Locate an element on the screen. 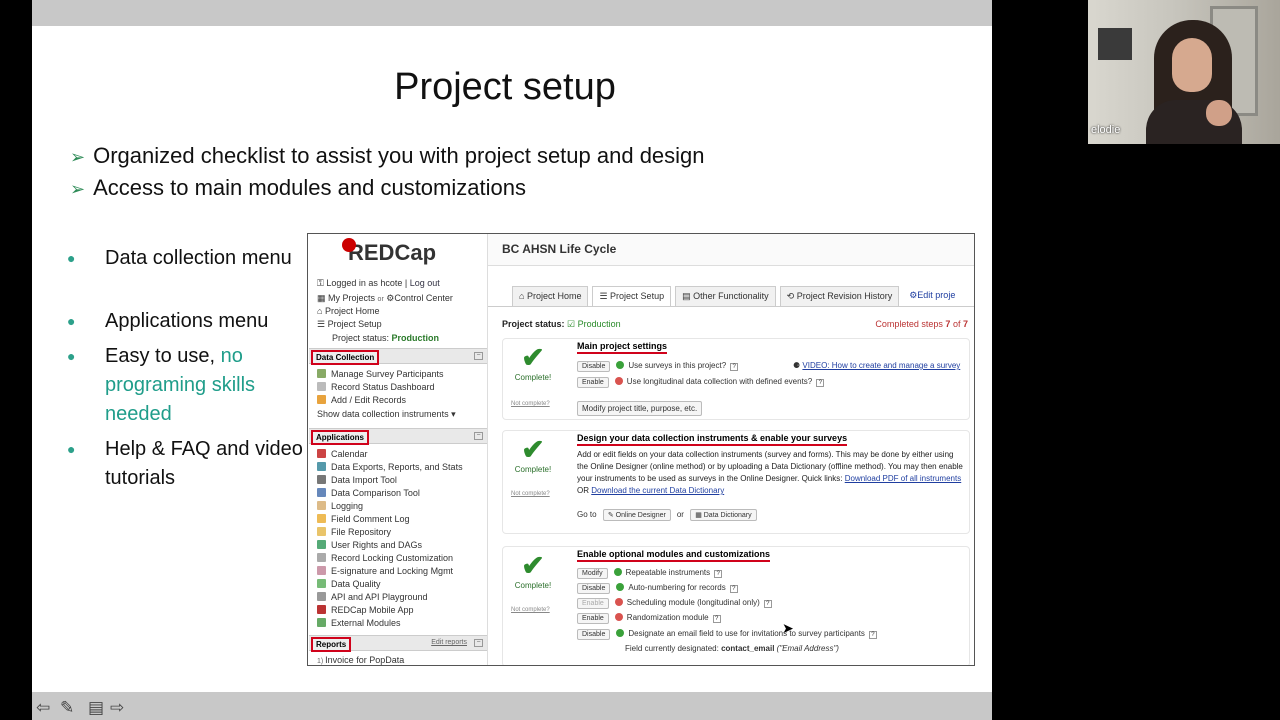 The width and height of the screenshot is (1280, 720). sidebar-item-external-modules: External Modules is located at coordinates (359, 623).